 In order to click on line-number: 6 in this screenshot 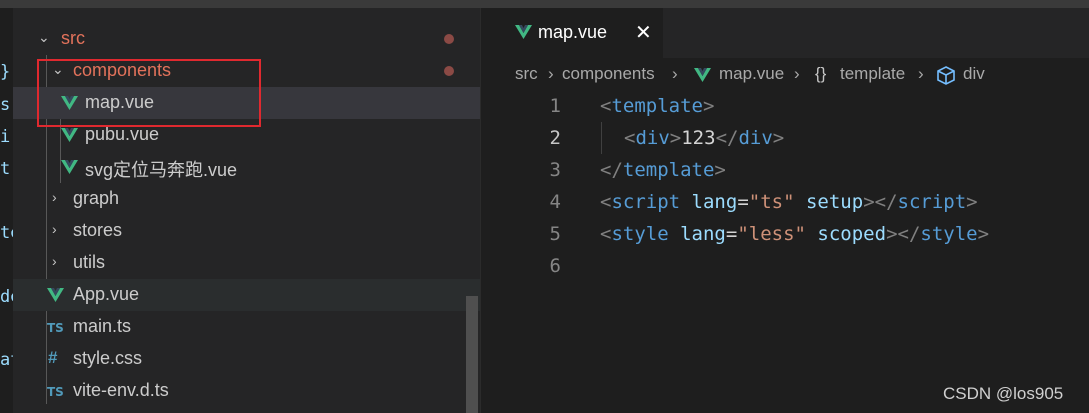, I will do `click(555, 266)`.